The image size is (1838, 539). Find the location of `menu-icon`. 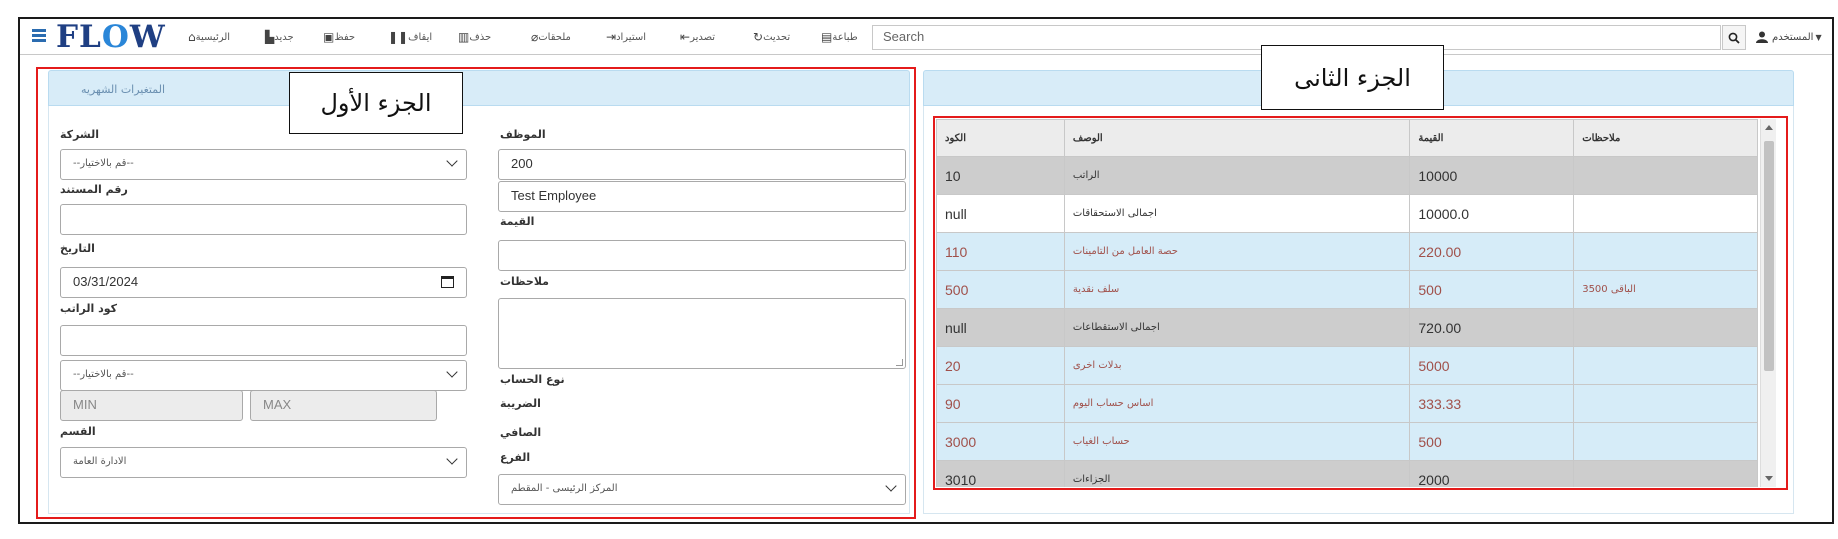

menu-icon is located at coordinates (39, 36).